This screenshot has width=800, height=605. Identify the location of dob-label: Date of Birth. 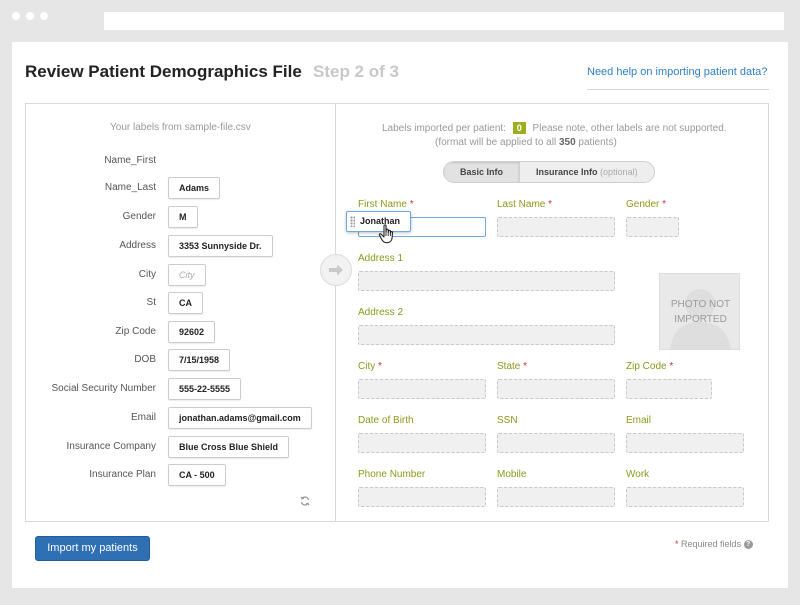
(386, 420).